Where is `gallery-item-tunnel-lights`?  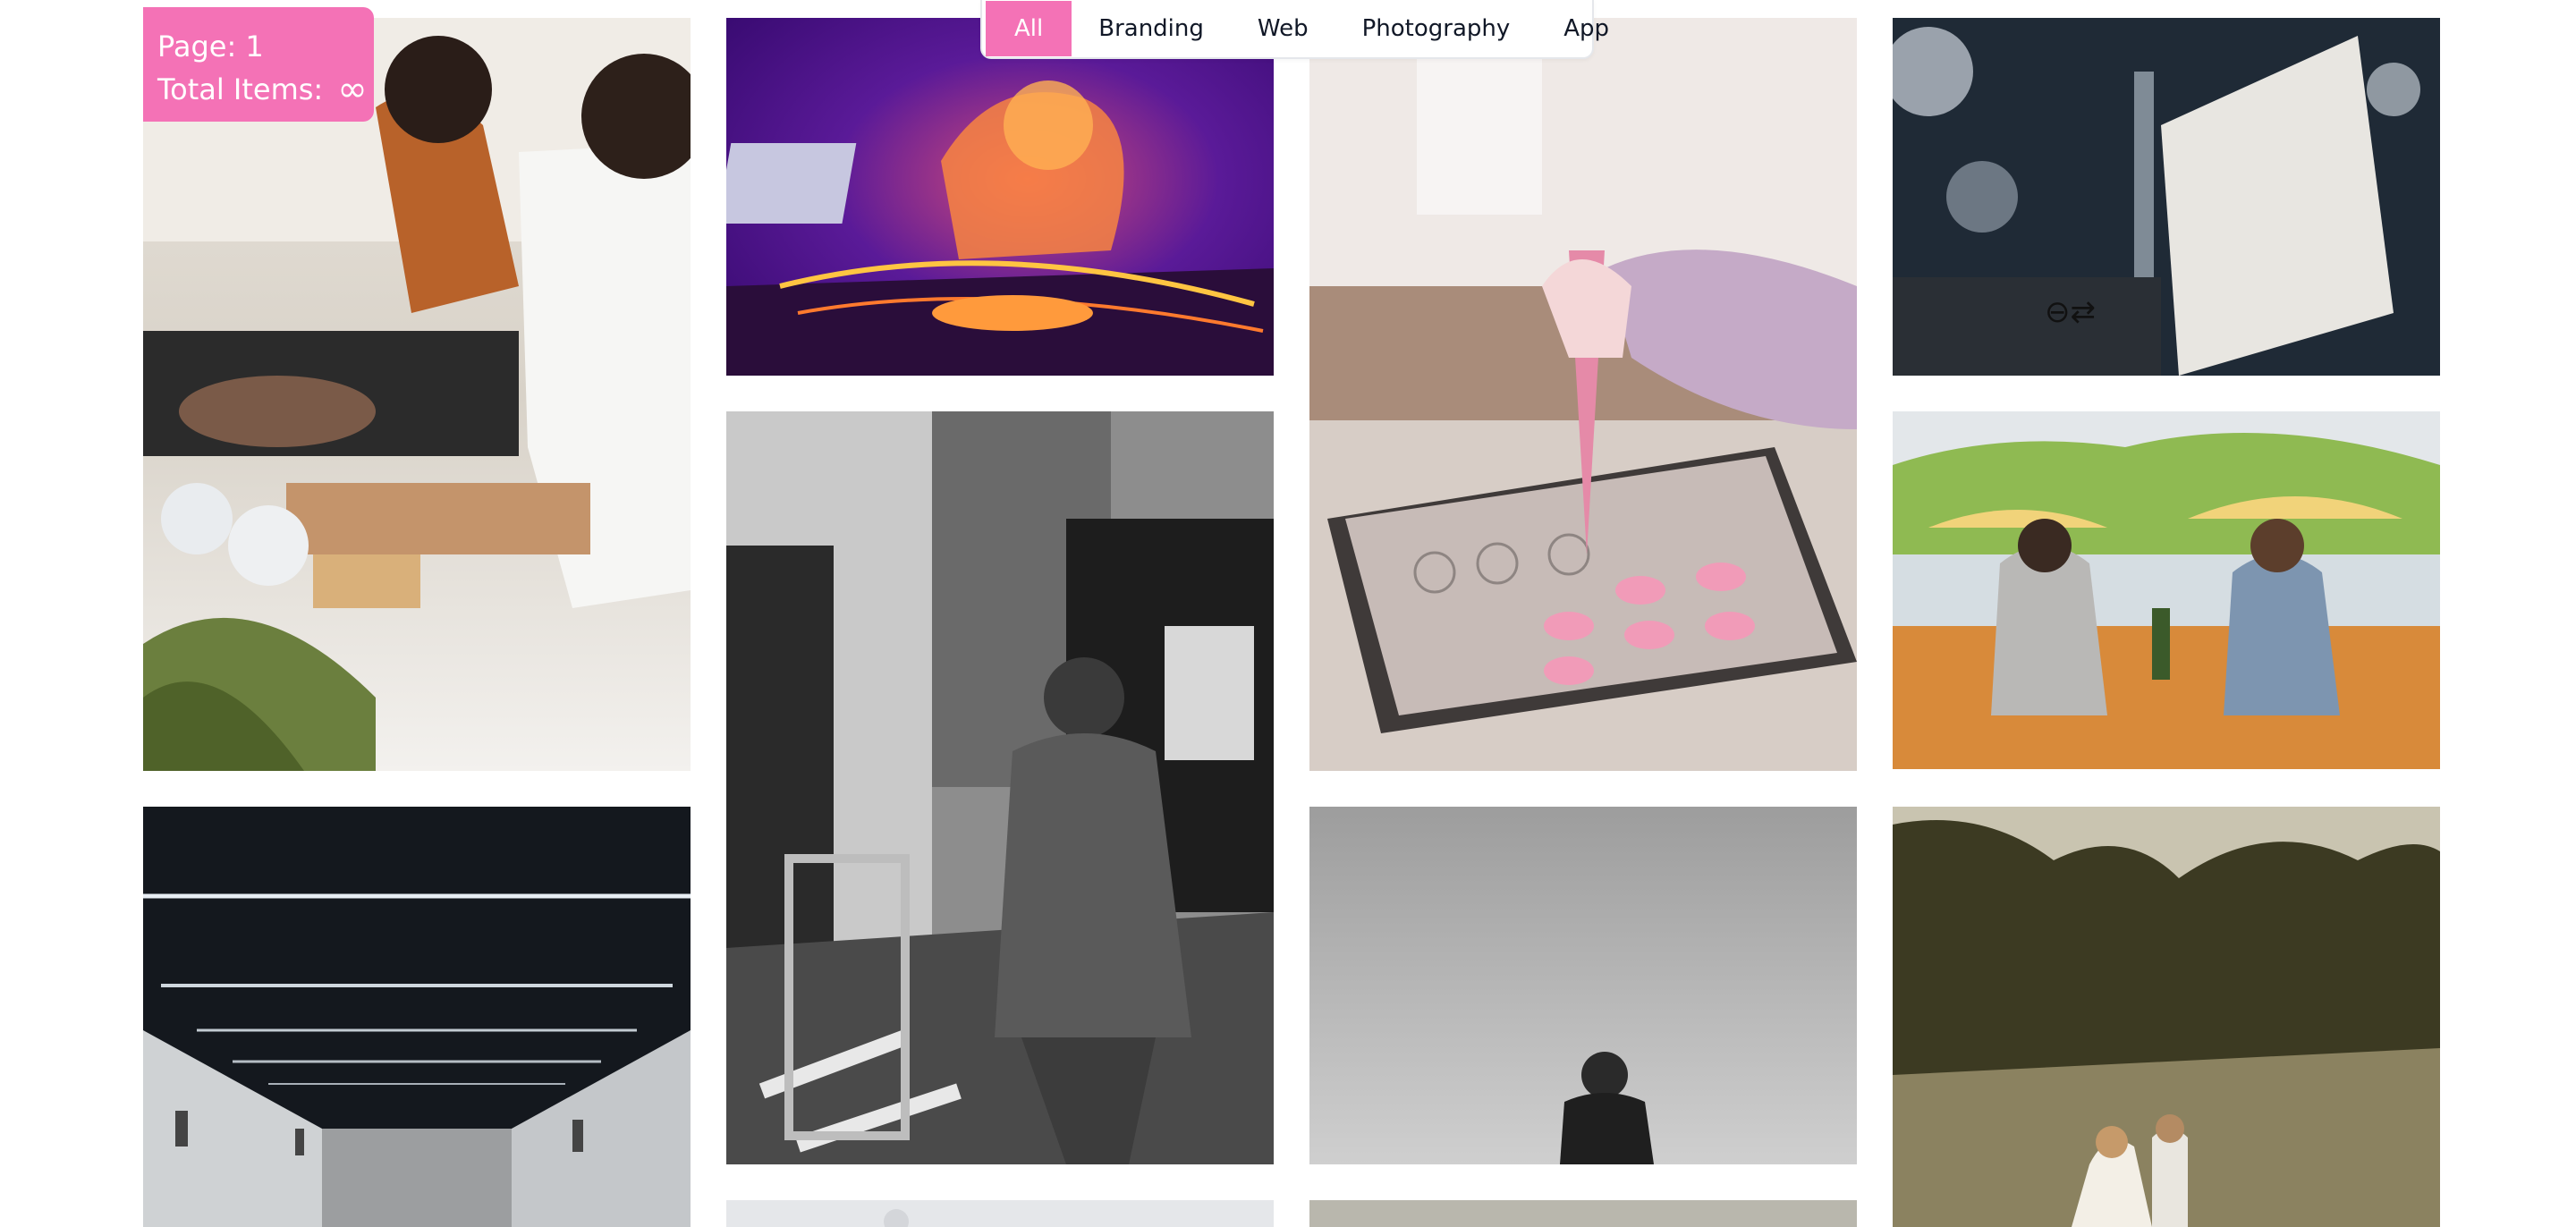 gallery-item-tunnel-lights is located at coordinates (417, 1017).